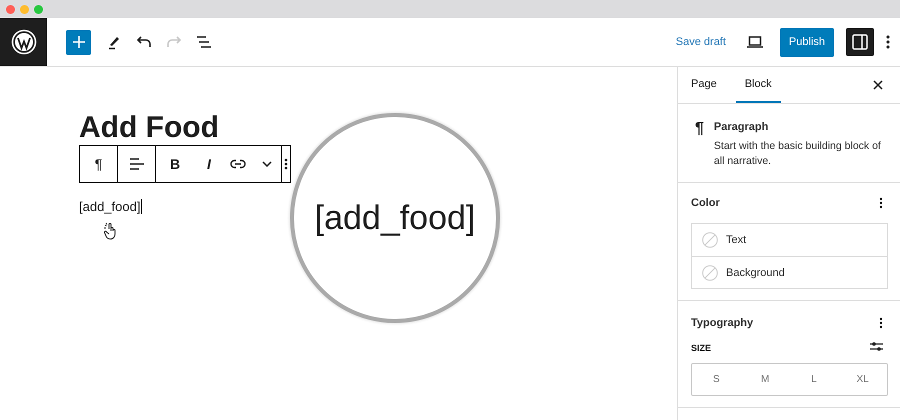 The width and height of the screenshot is (900, 420). Describe the element at coordinates (99, 164) in the screenshot. I see `paragraph-button: ¶` at that location.